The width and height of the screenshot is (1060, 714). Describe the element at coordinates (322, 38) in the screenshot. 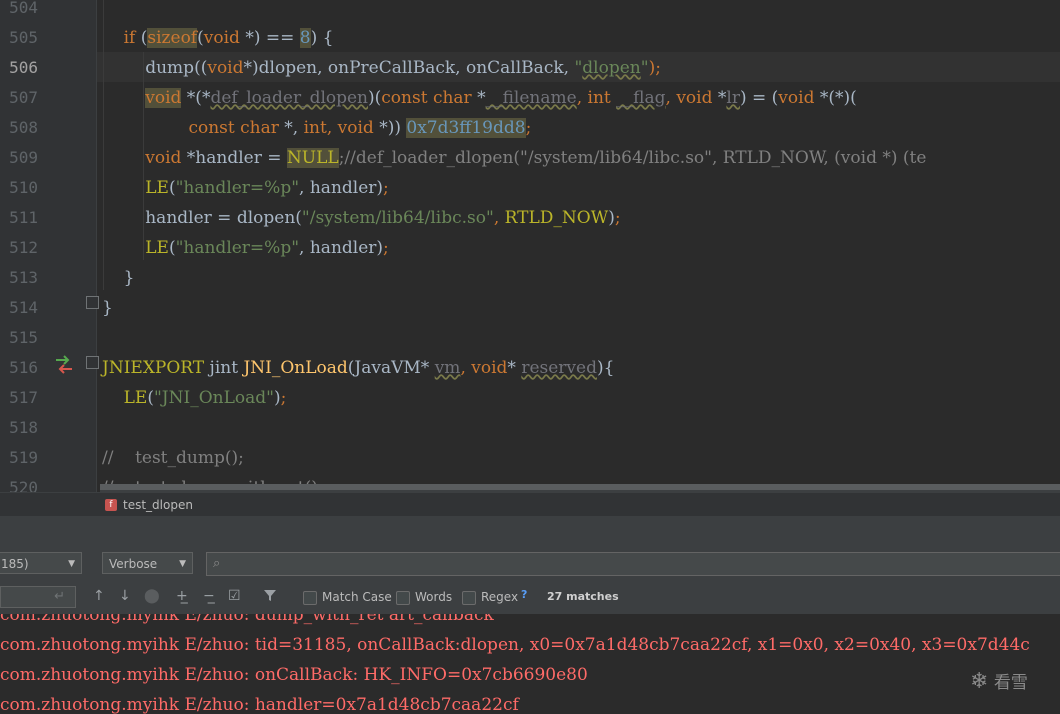

I see `code-token: ) {` at that location.